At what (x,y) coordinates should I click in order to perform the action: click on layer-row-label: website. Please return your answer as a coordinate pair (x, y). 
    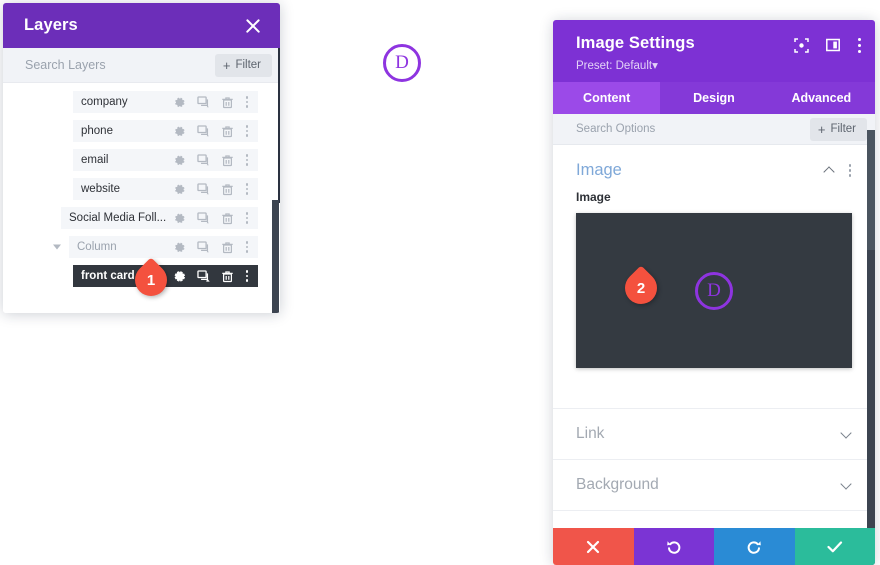
    Looking at the image, I should click on (100, 189).